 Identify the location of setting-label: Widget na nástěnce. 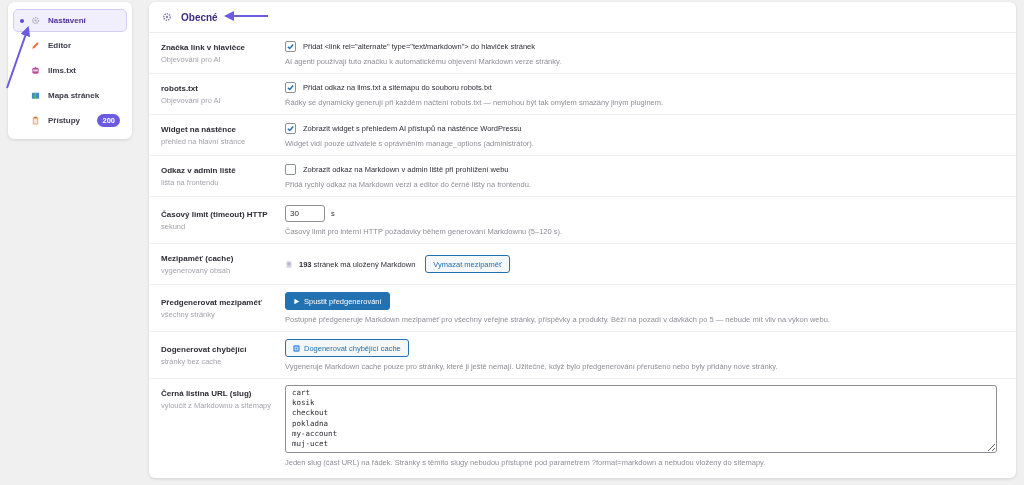
(199, 129).